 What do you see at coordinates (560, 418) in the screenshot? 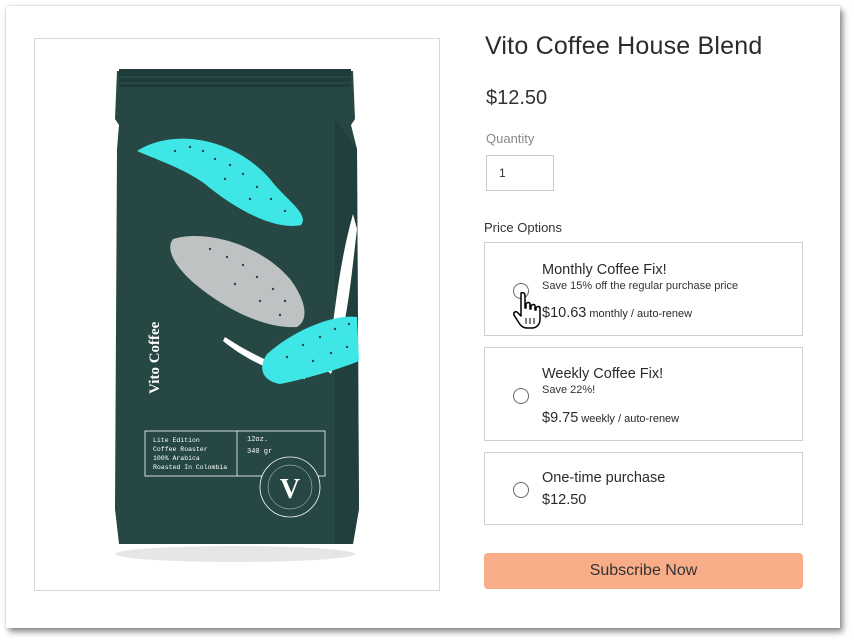
I see `option-amount: $9.75` at bounding box center [560, 418].